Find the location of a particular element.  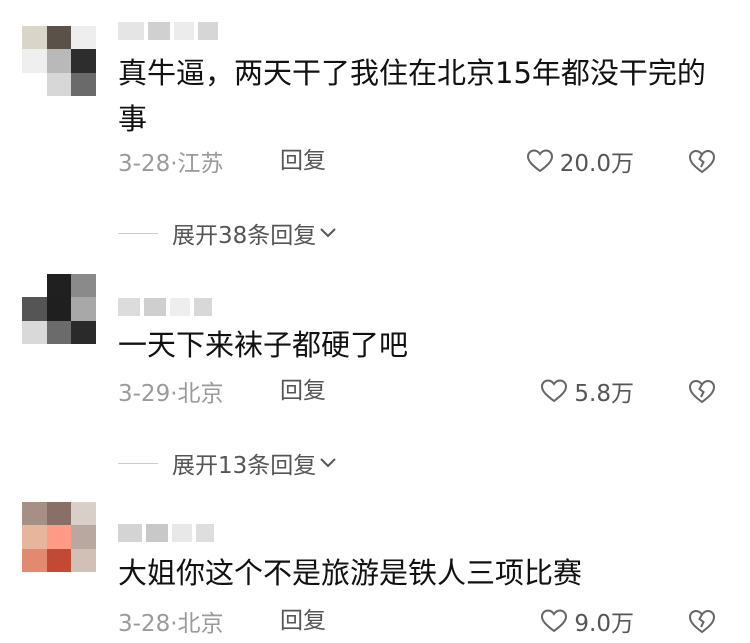

like-count: 9.0万 is located at coordinates (604, 624).